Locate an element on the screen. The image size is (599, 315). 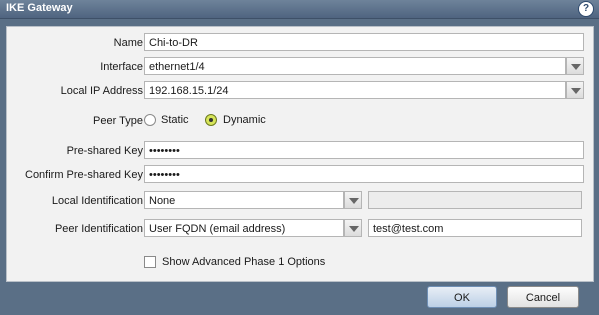
name-row: Name Chi-to-DR is located at coordinates (300, 43).